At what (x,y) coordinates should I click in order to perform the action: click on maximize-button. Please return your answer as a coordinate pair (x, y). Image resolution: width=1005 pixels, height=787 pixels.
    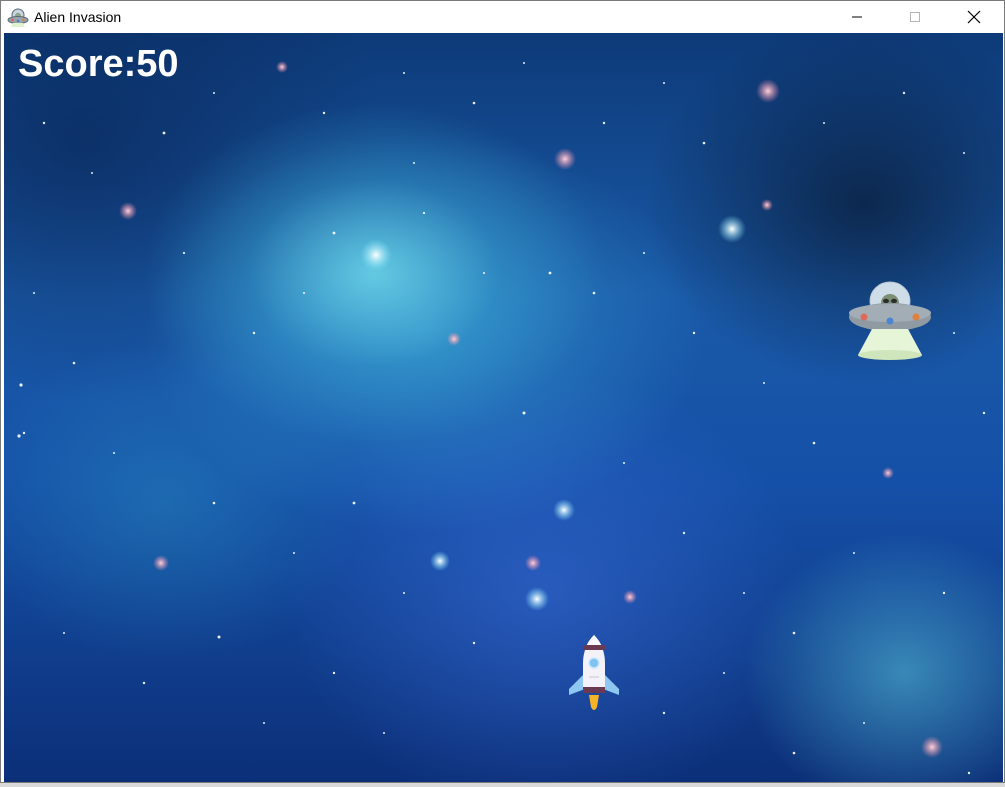
    Looking at the image, I should click on (915, 17).